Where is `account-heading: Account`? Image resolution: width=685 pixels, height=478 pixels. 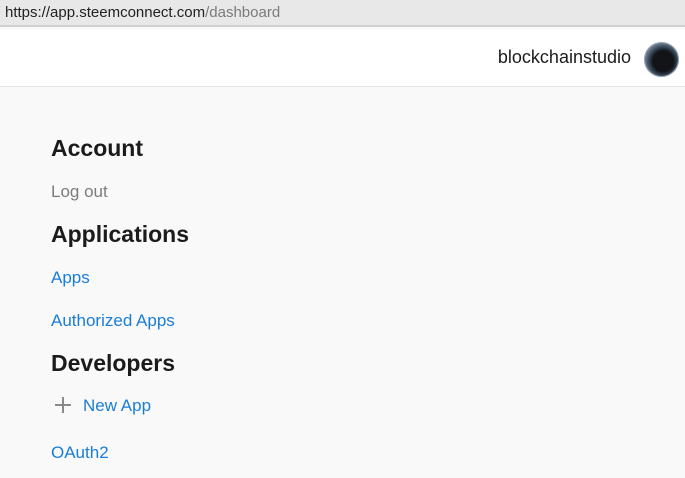
account-heading: Account is located at coordinates (97, 148).